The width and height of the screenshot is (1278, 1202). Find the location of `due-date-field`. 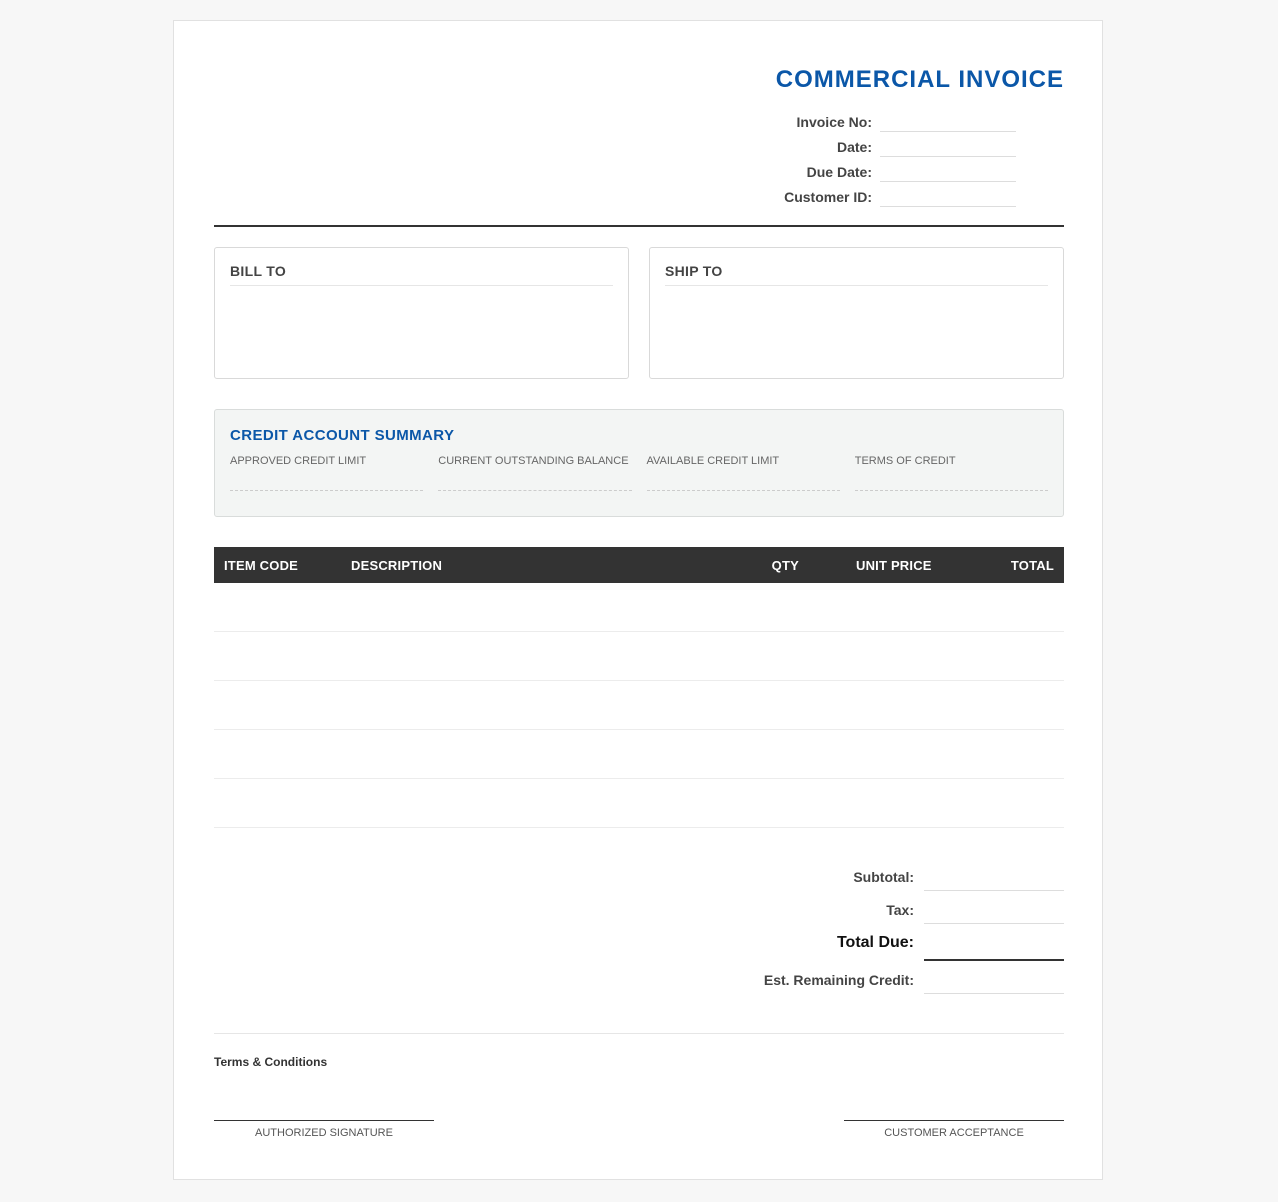

due-date-field is located at coordinates (948, 171).